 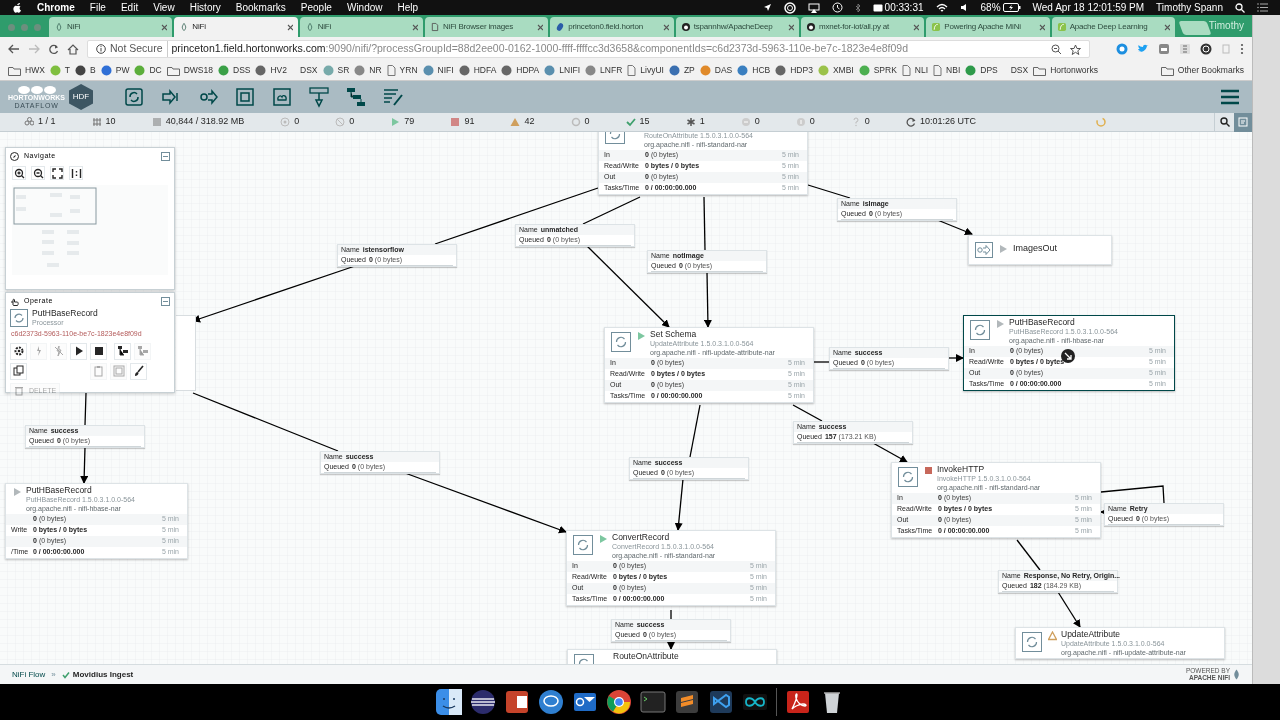 I want to click on bookmark: HWX, so click(x=26, y=70).